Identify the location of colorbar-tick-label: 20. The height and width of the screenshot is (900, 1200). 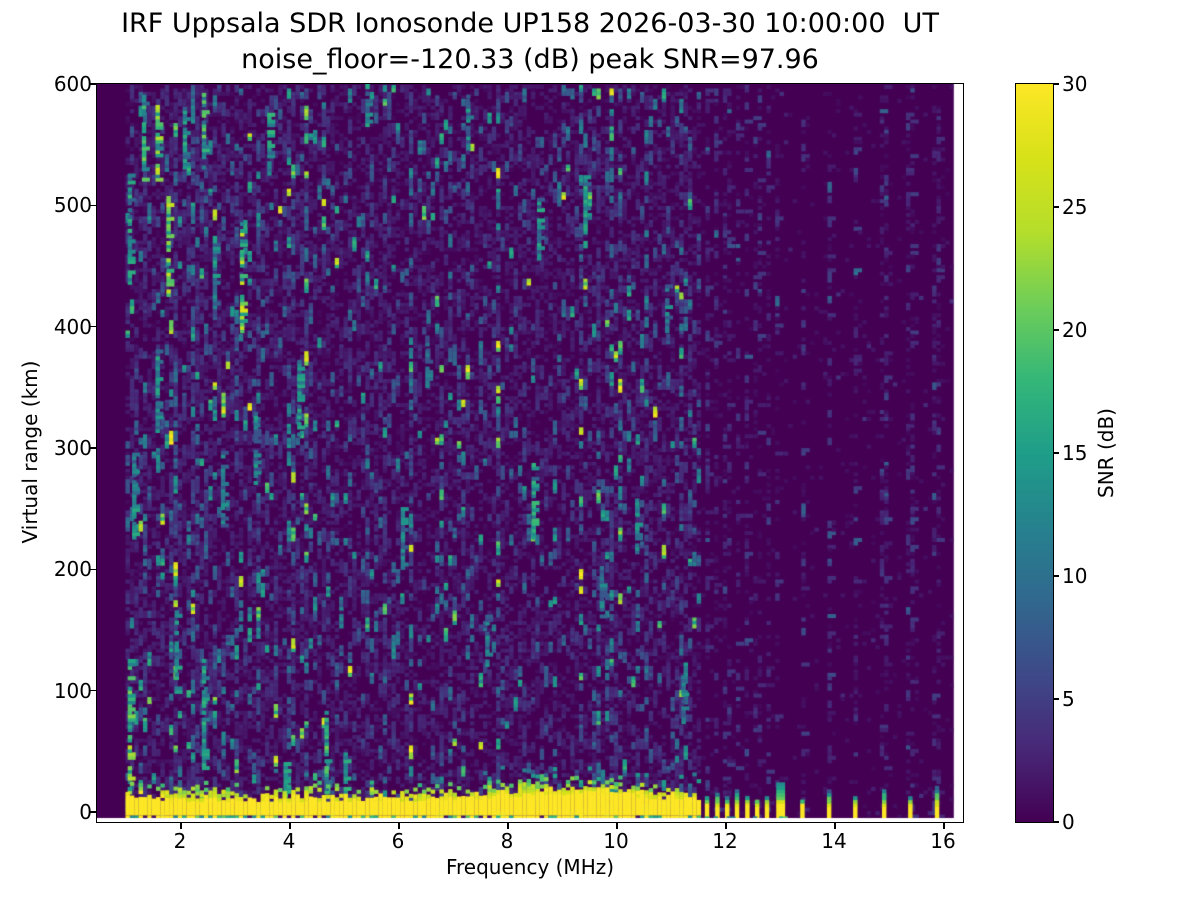
(1075, 330).